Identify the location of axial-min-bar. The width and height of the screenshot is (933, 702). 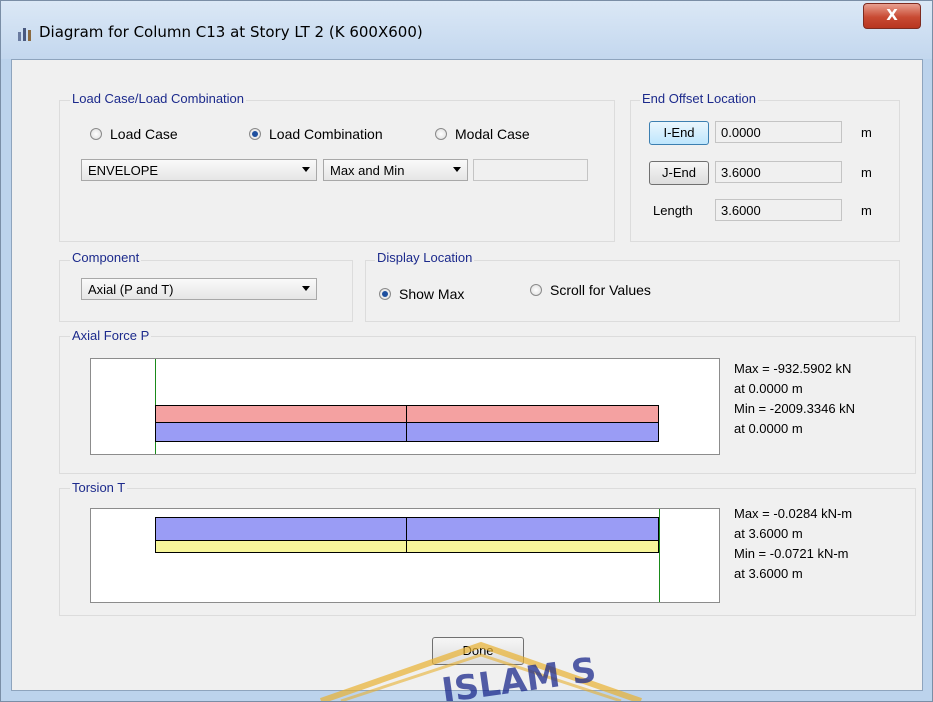
(407, 432).